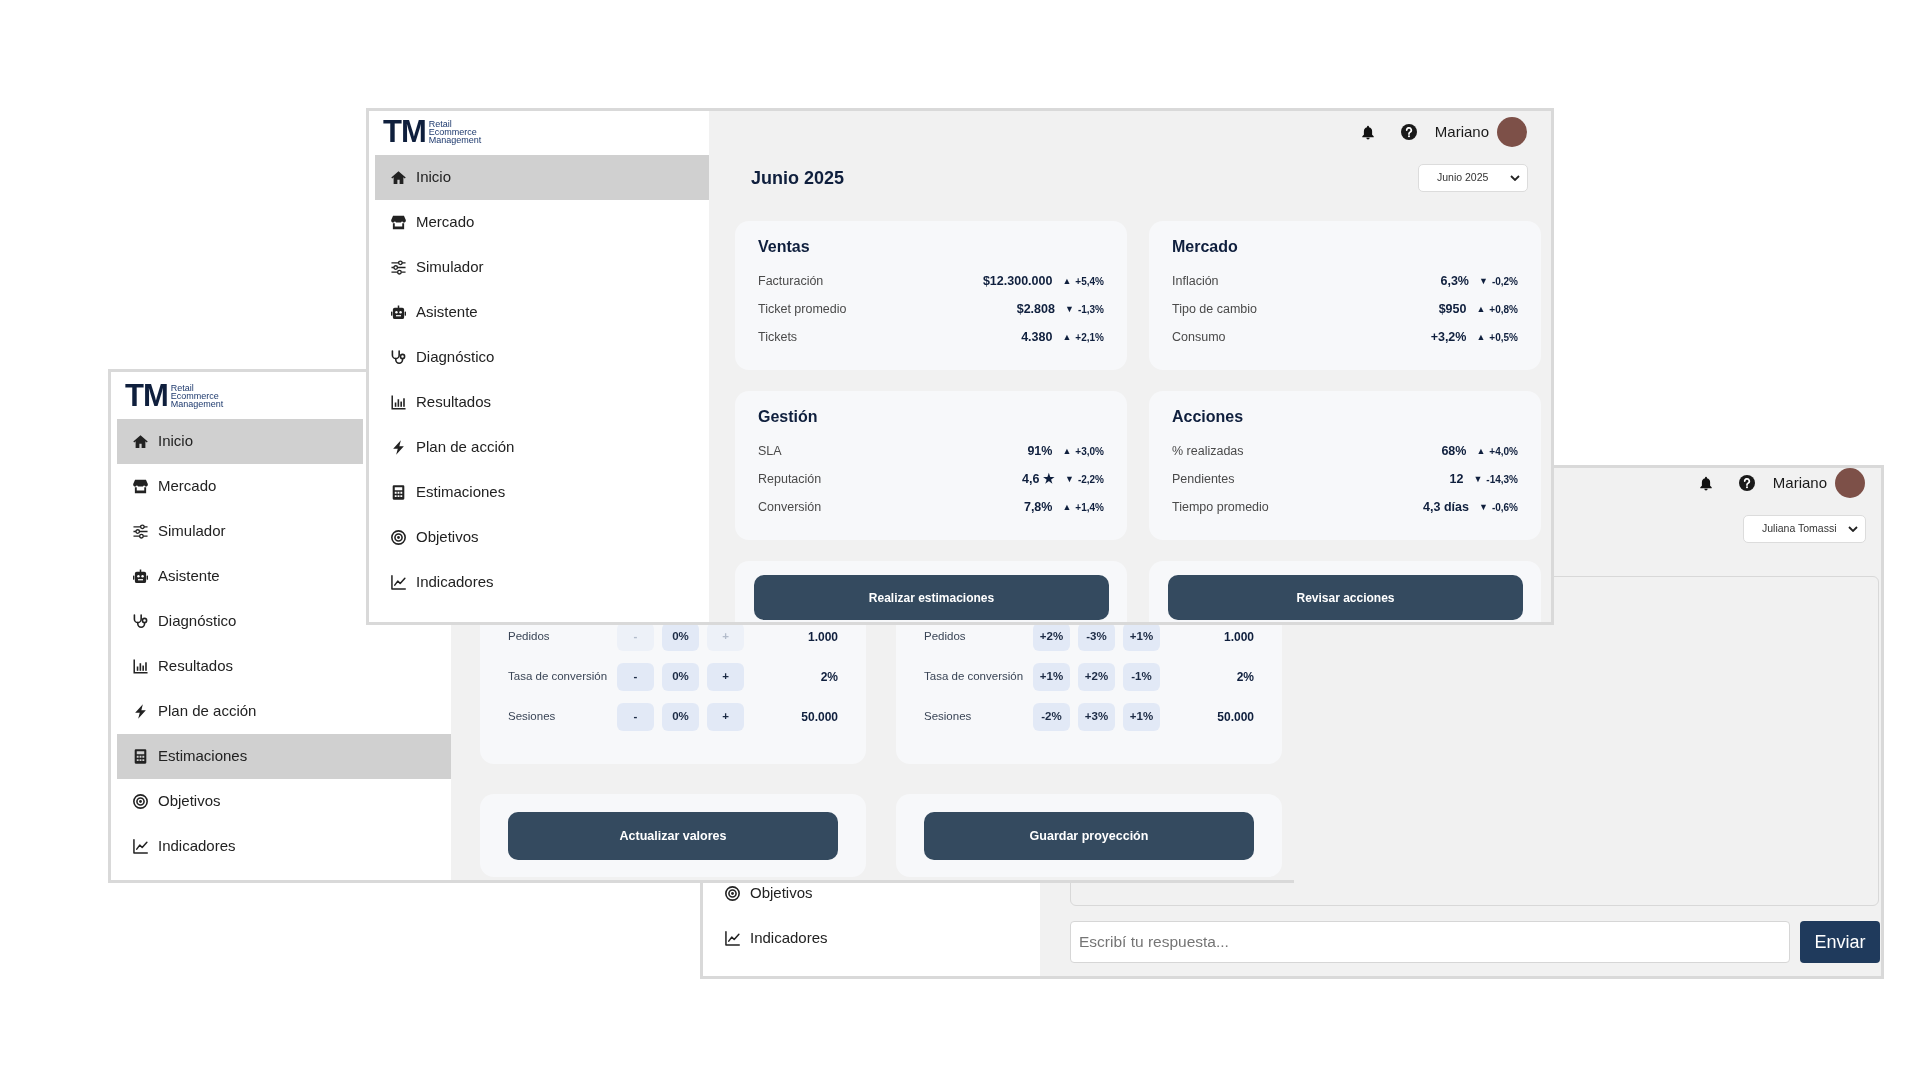 The image size is (1920, 1080). What do you see at coordinates (1089, 507) in the screenshot?
I see `metric-change: +1,4%` at bounding box center [1089, 507].